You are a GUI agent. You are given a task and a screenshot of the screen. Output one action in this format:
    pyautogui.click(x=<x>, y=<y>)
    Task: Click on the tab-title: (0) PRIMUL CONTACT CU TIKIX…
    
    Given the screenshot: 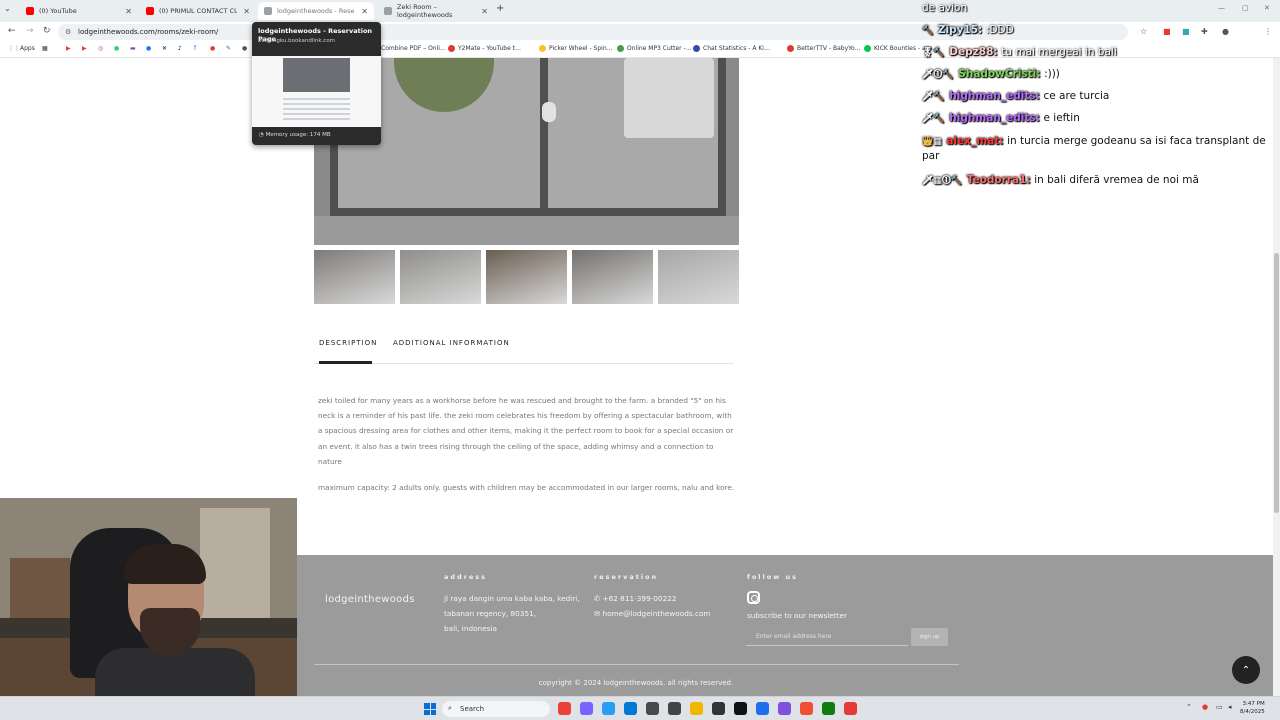 What is the action you would take?
    pyautogui.click(x=198, y=11)
    